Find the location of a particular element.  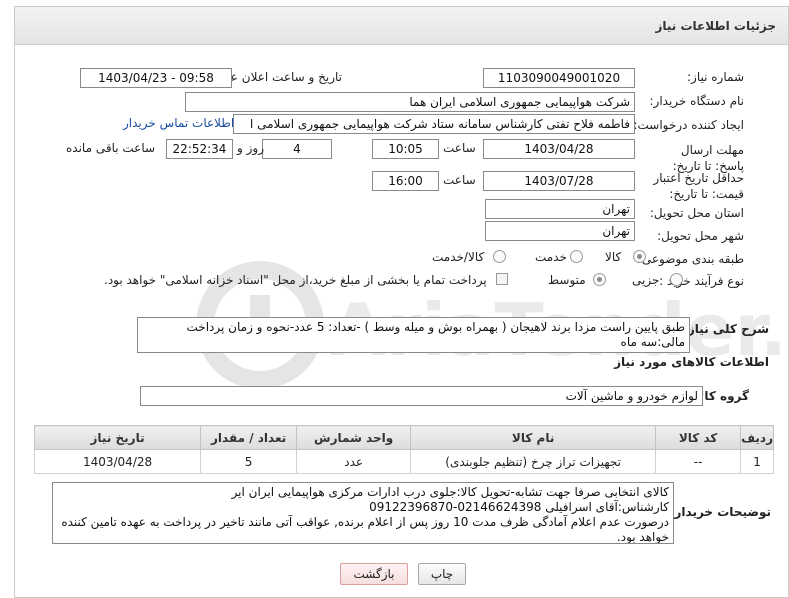

city-label: شهر محل تحویل: is located at coordinates (700, 236).